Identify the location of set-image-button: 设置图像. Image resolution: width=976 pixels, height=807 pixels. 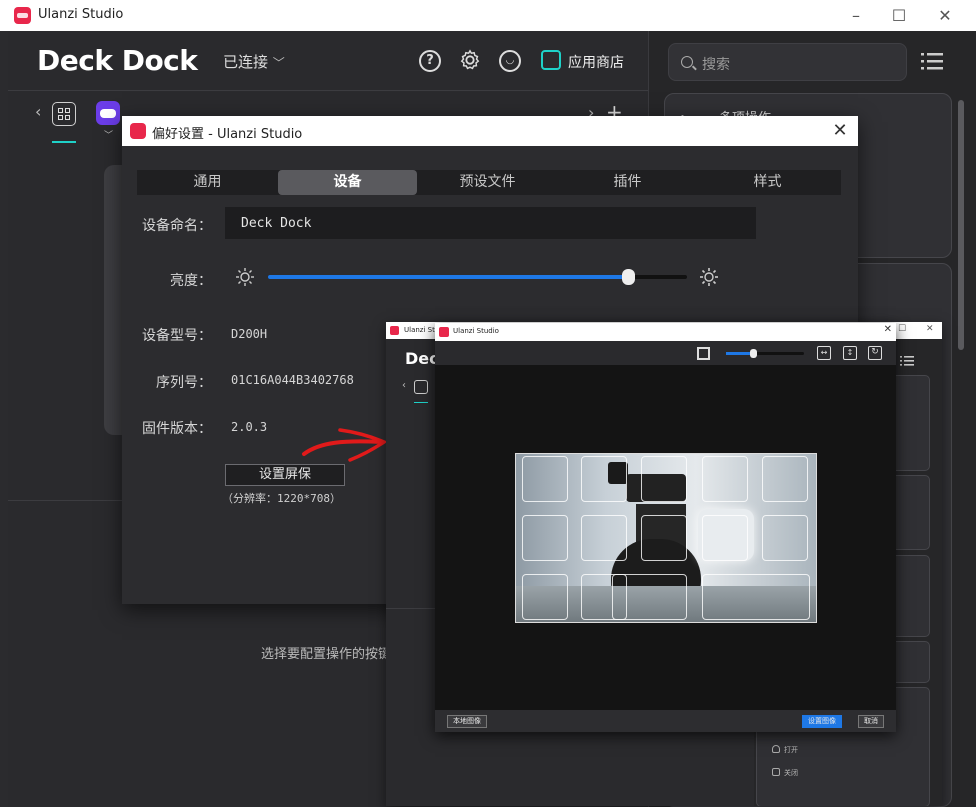
(822, 721).